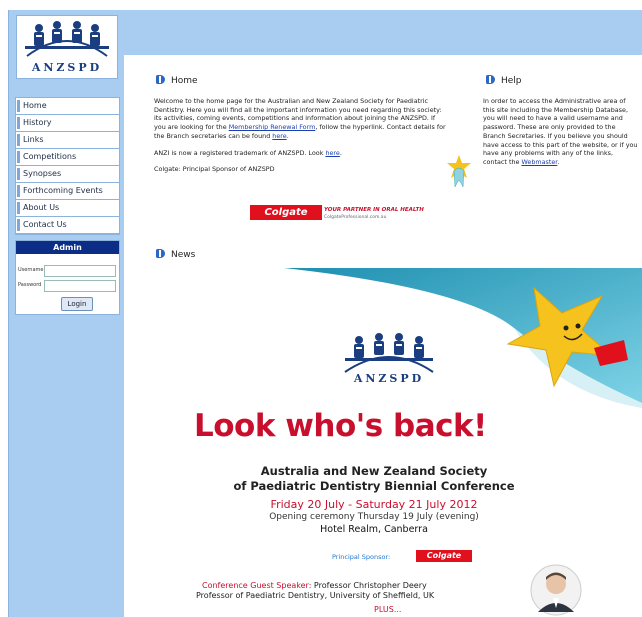 The height and width of the screenshot is (617, 642). What do you see at coordinates (369, 585) in the screenshot?
I see `speaker-name: Professor Christopher Deery` at bounding box center [369, 585].